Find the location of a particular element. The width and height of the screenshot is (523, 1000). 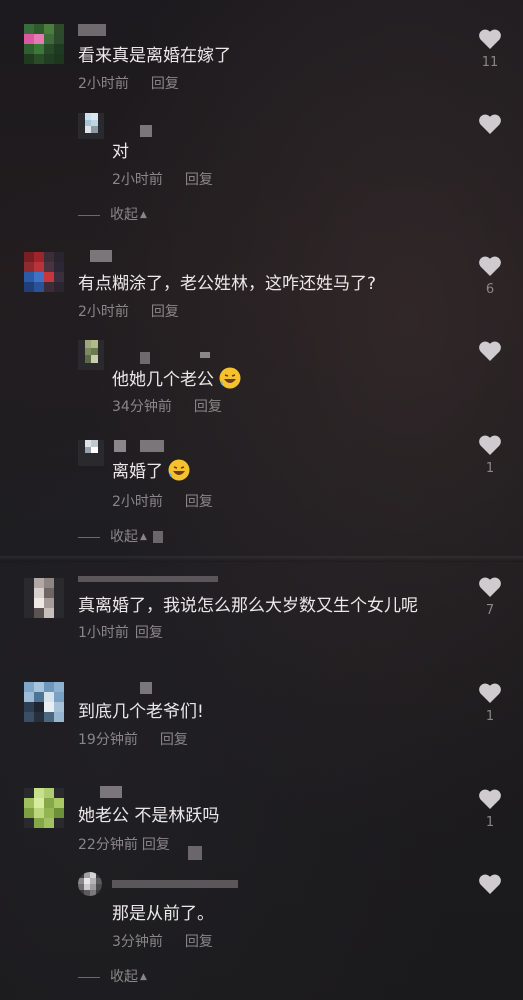

comment-time: 19分钟前 is located at coordinates (108, 740).